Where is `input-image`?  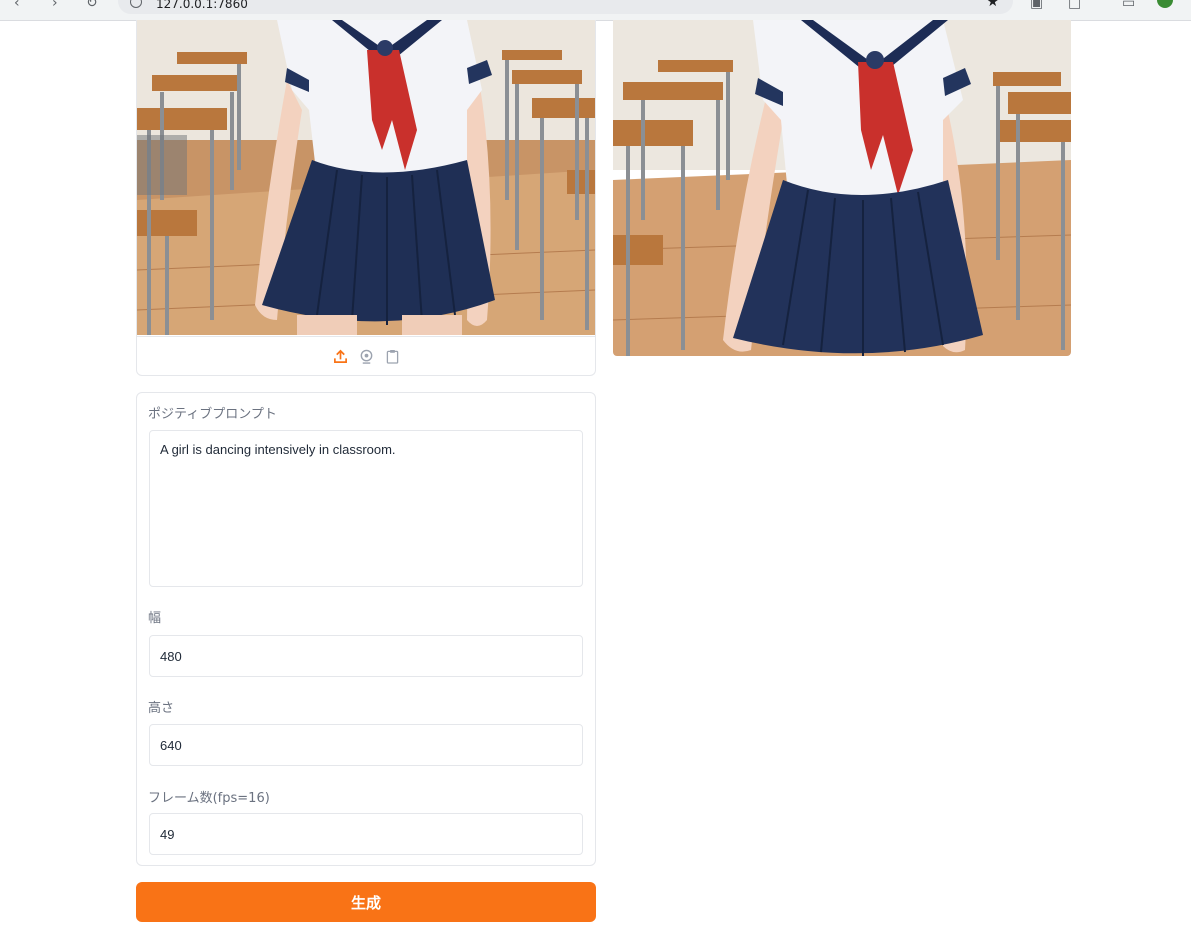 input-image is located at coordinates (366, 177).